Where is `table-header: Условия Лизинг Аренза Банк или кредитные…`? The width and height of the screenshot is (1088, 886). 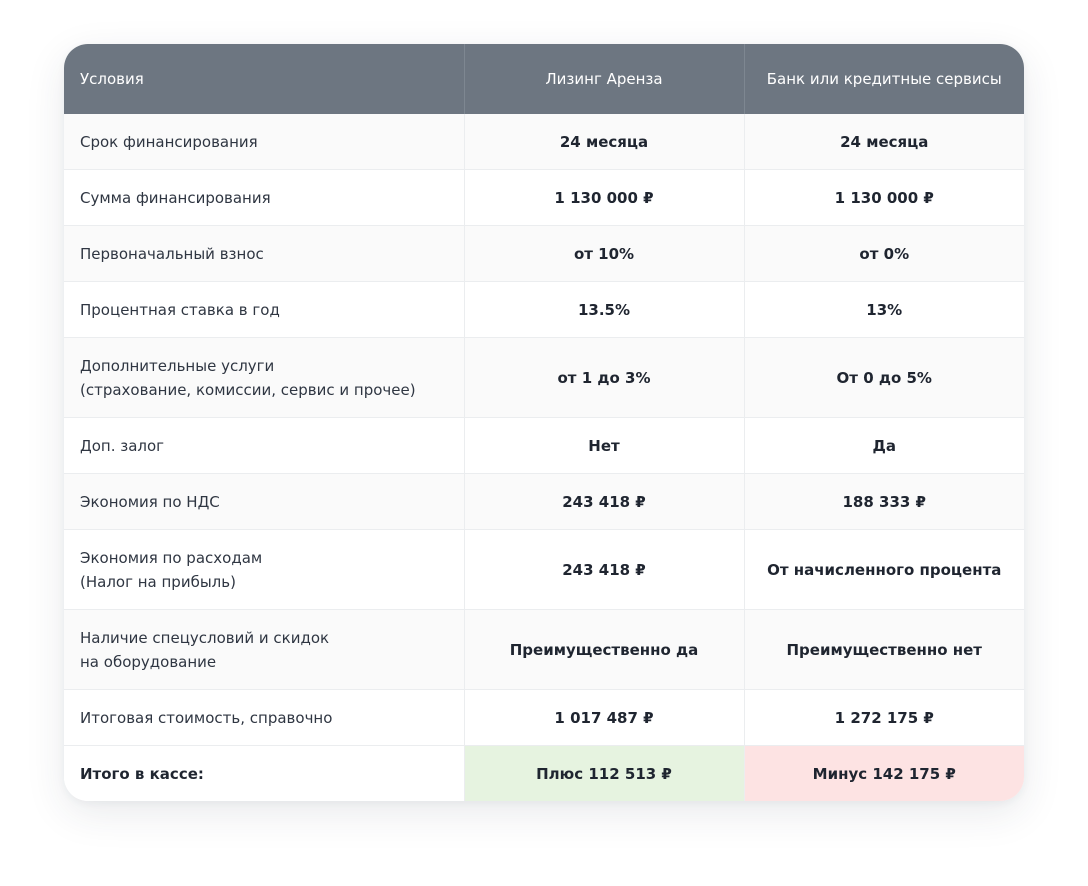
table-header: Условия Лизинг Аренза Банк или кредитные… is located at coordinates (544, 79).